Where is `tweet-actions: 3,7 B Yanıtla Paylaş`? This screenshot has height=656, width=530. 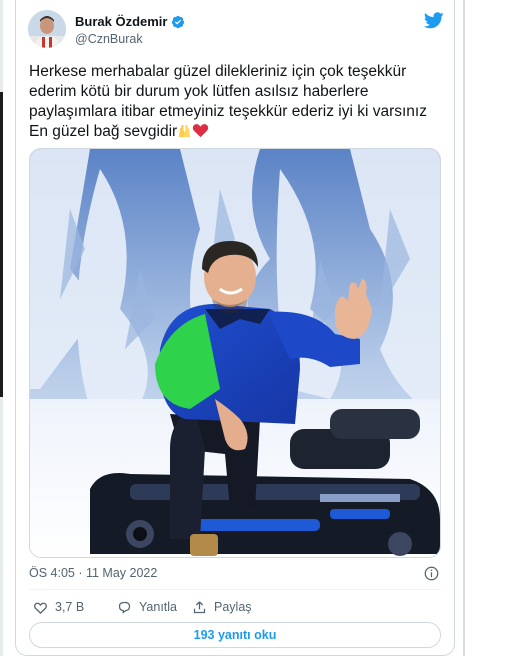 tweet-actions: 3,7 B Yanıtla Paylaş is located at coordinates (235, 607).